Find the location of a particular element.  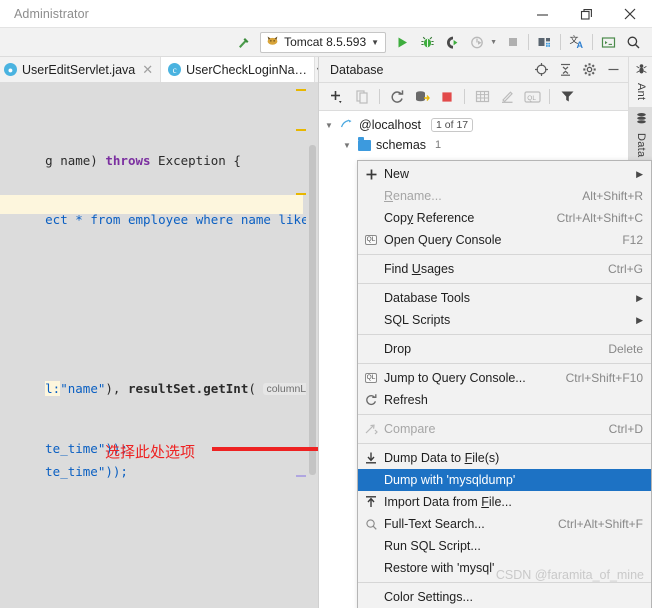

code-token: ( is located at coordinates (256, 388).